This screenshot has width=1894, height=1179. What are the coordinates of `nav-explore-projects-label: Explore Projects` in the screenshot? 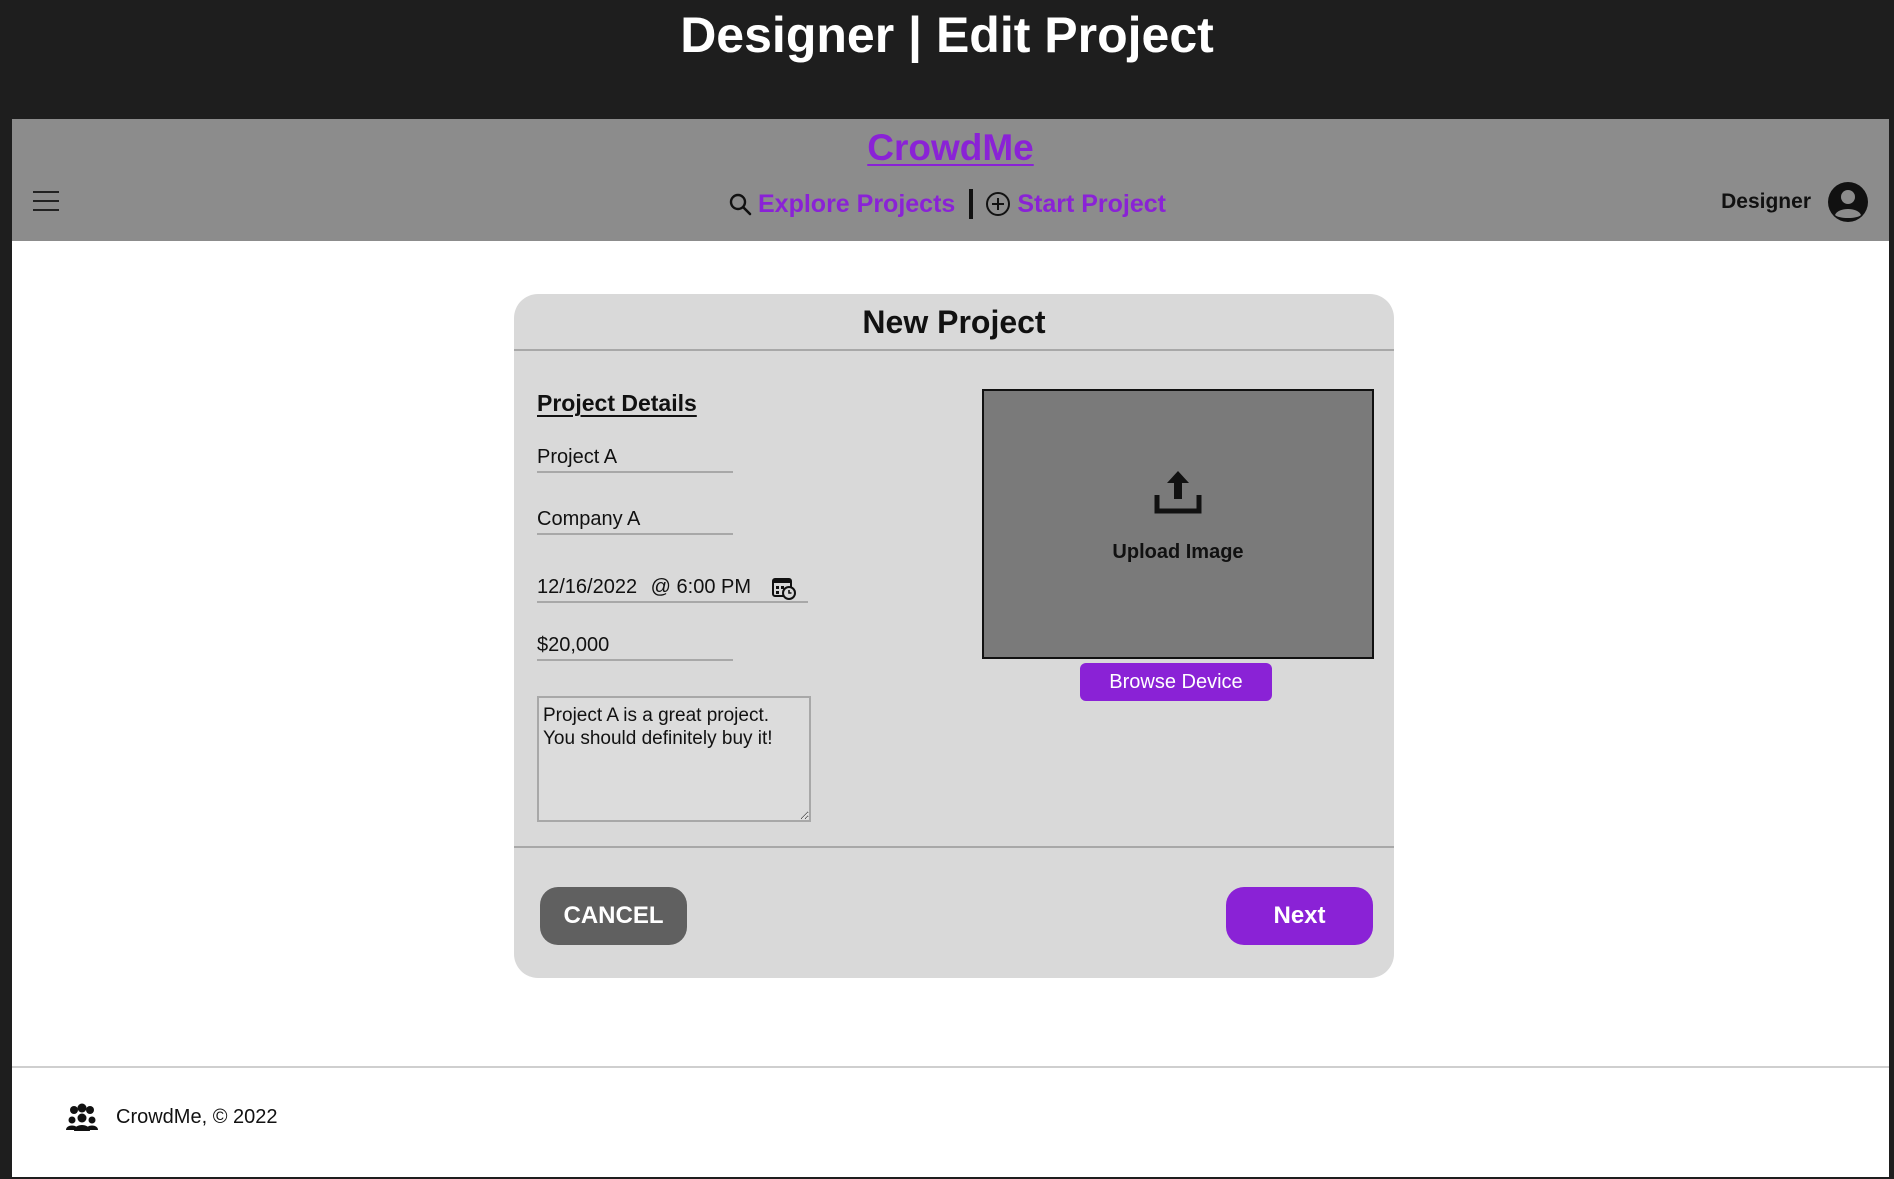 It's located at (857, 203).